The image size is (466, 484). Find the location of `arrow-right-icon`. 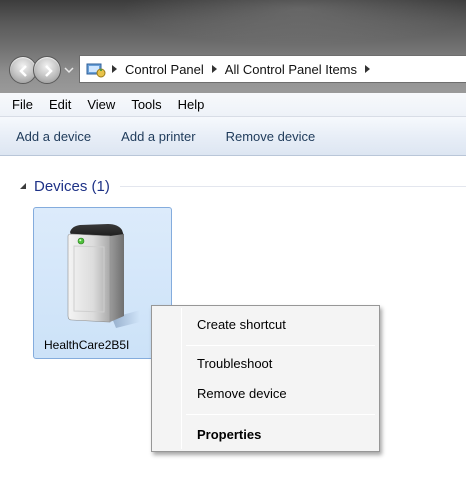

arrow-right-icon is located at coordinates (49, 71).